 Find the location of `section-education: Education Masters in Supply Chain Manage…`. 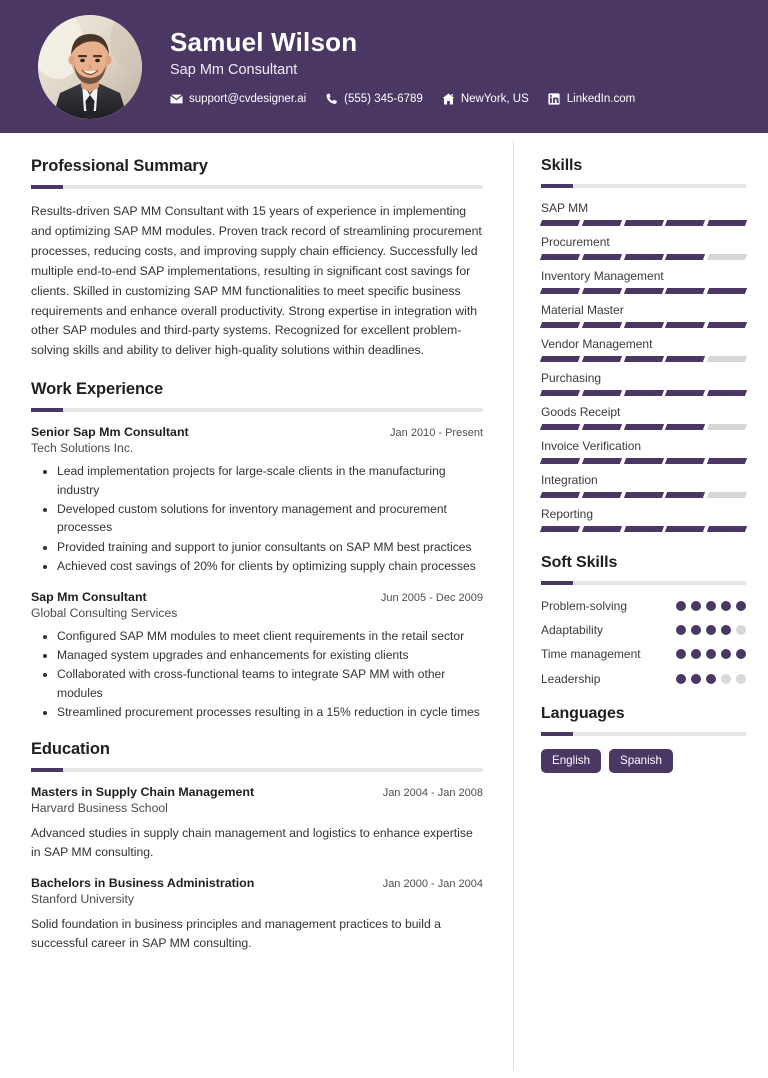

section-education: Education Masters in Supply Chain Manage… is located at coordinates (257, 846).